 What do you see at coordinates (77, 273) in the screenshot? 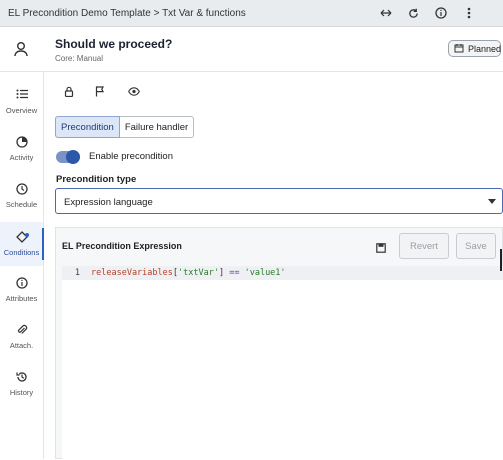
I see `line-number: 1` at bounding box center [77, 273].